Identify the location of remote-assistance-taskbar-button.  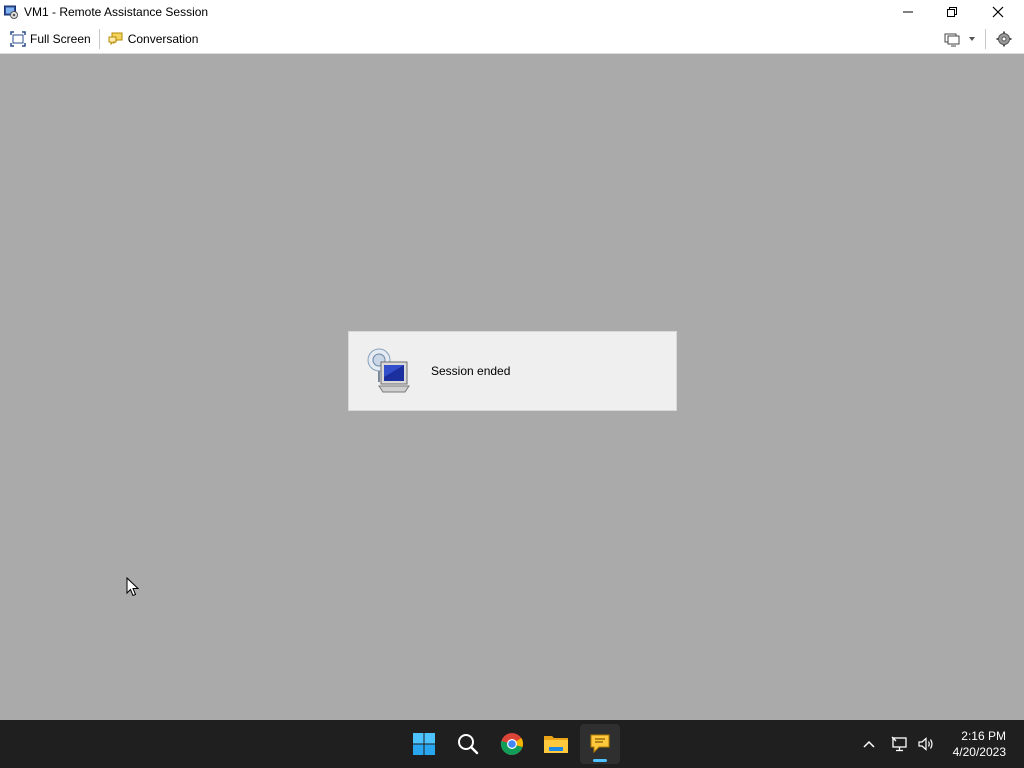
(600, 744).